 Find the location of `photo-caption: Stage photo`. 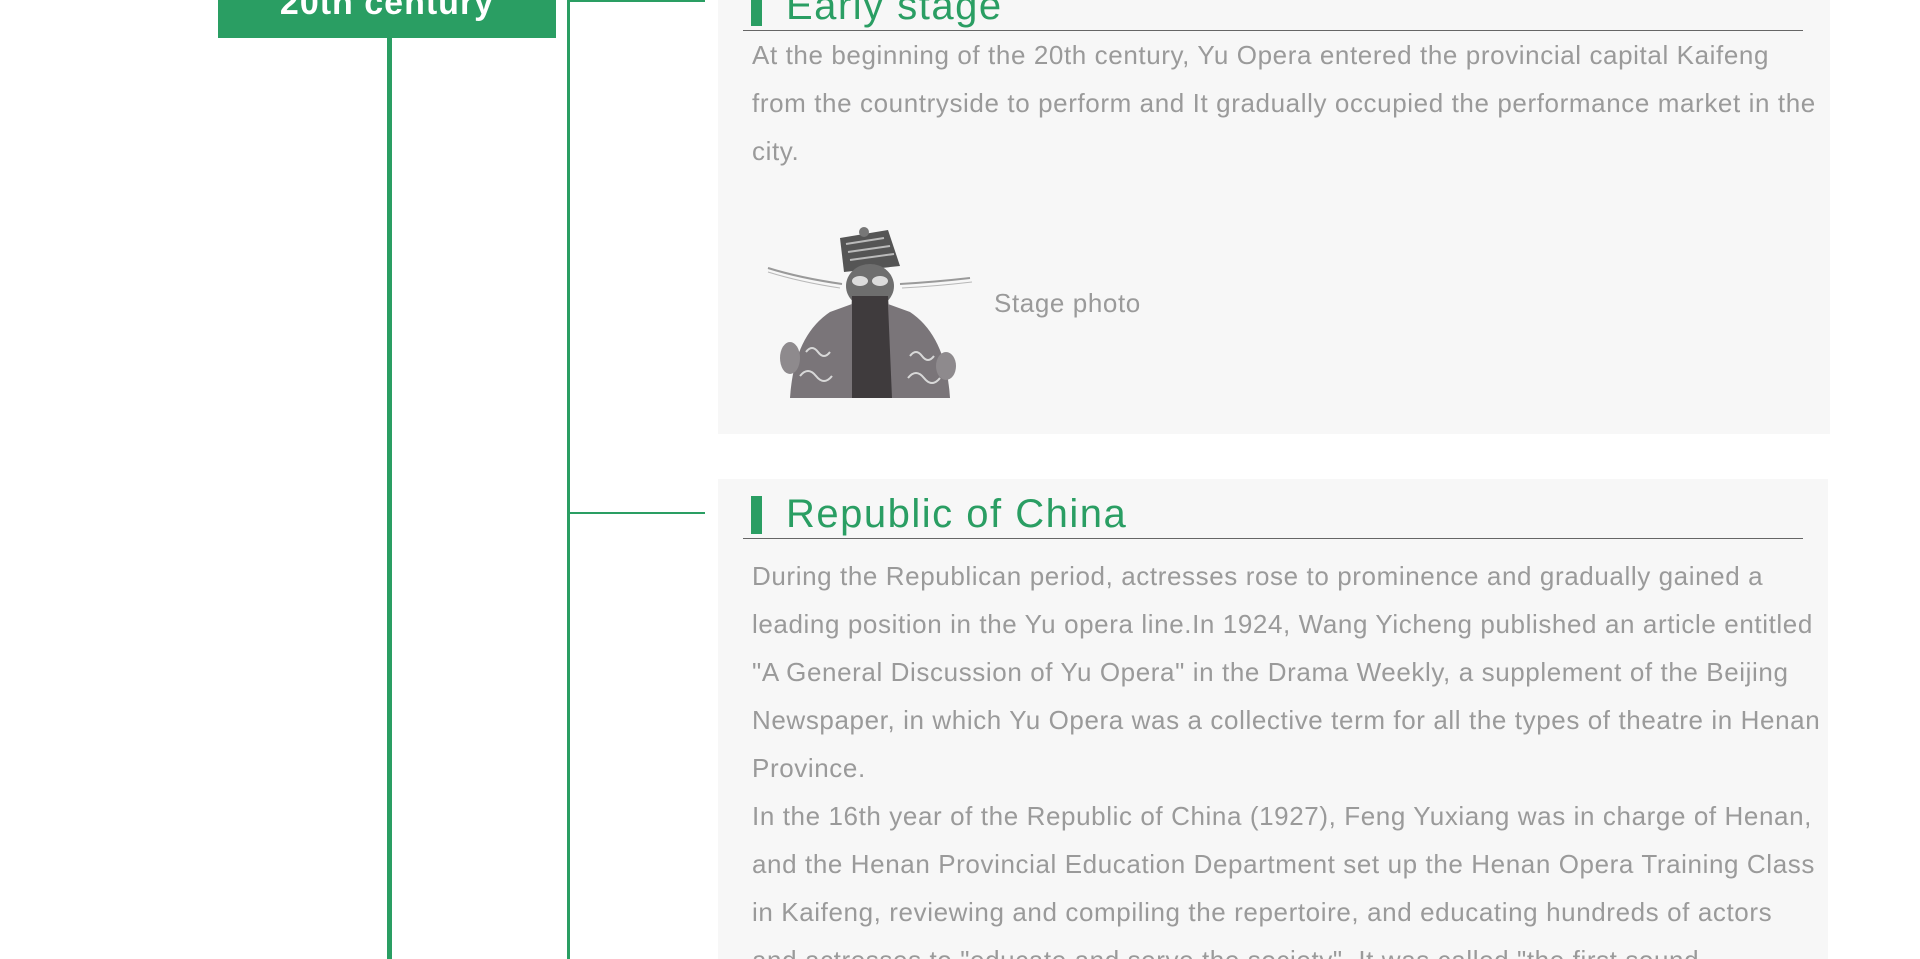

photo-caption: Stage photo is located at coordinates (1067, 303).